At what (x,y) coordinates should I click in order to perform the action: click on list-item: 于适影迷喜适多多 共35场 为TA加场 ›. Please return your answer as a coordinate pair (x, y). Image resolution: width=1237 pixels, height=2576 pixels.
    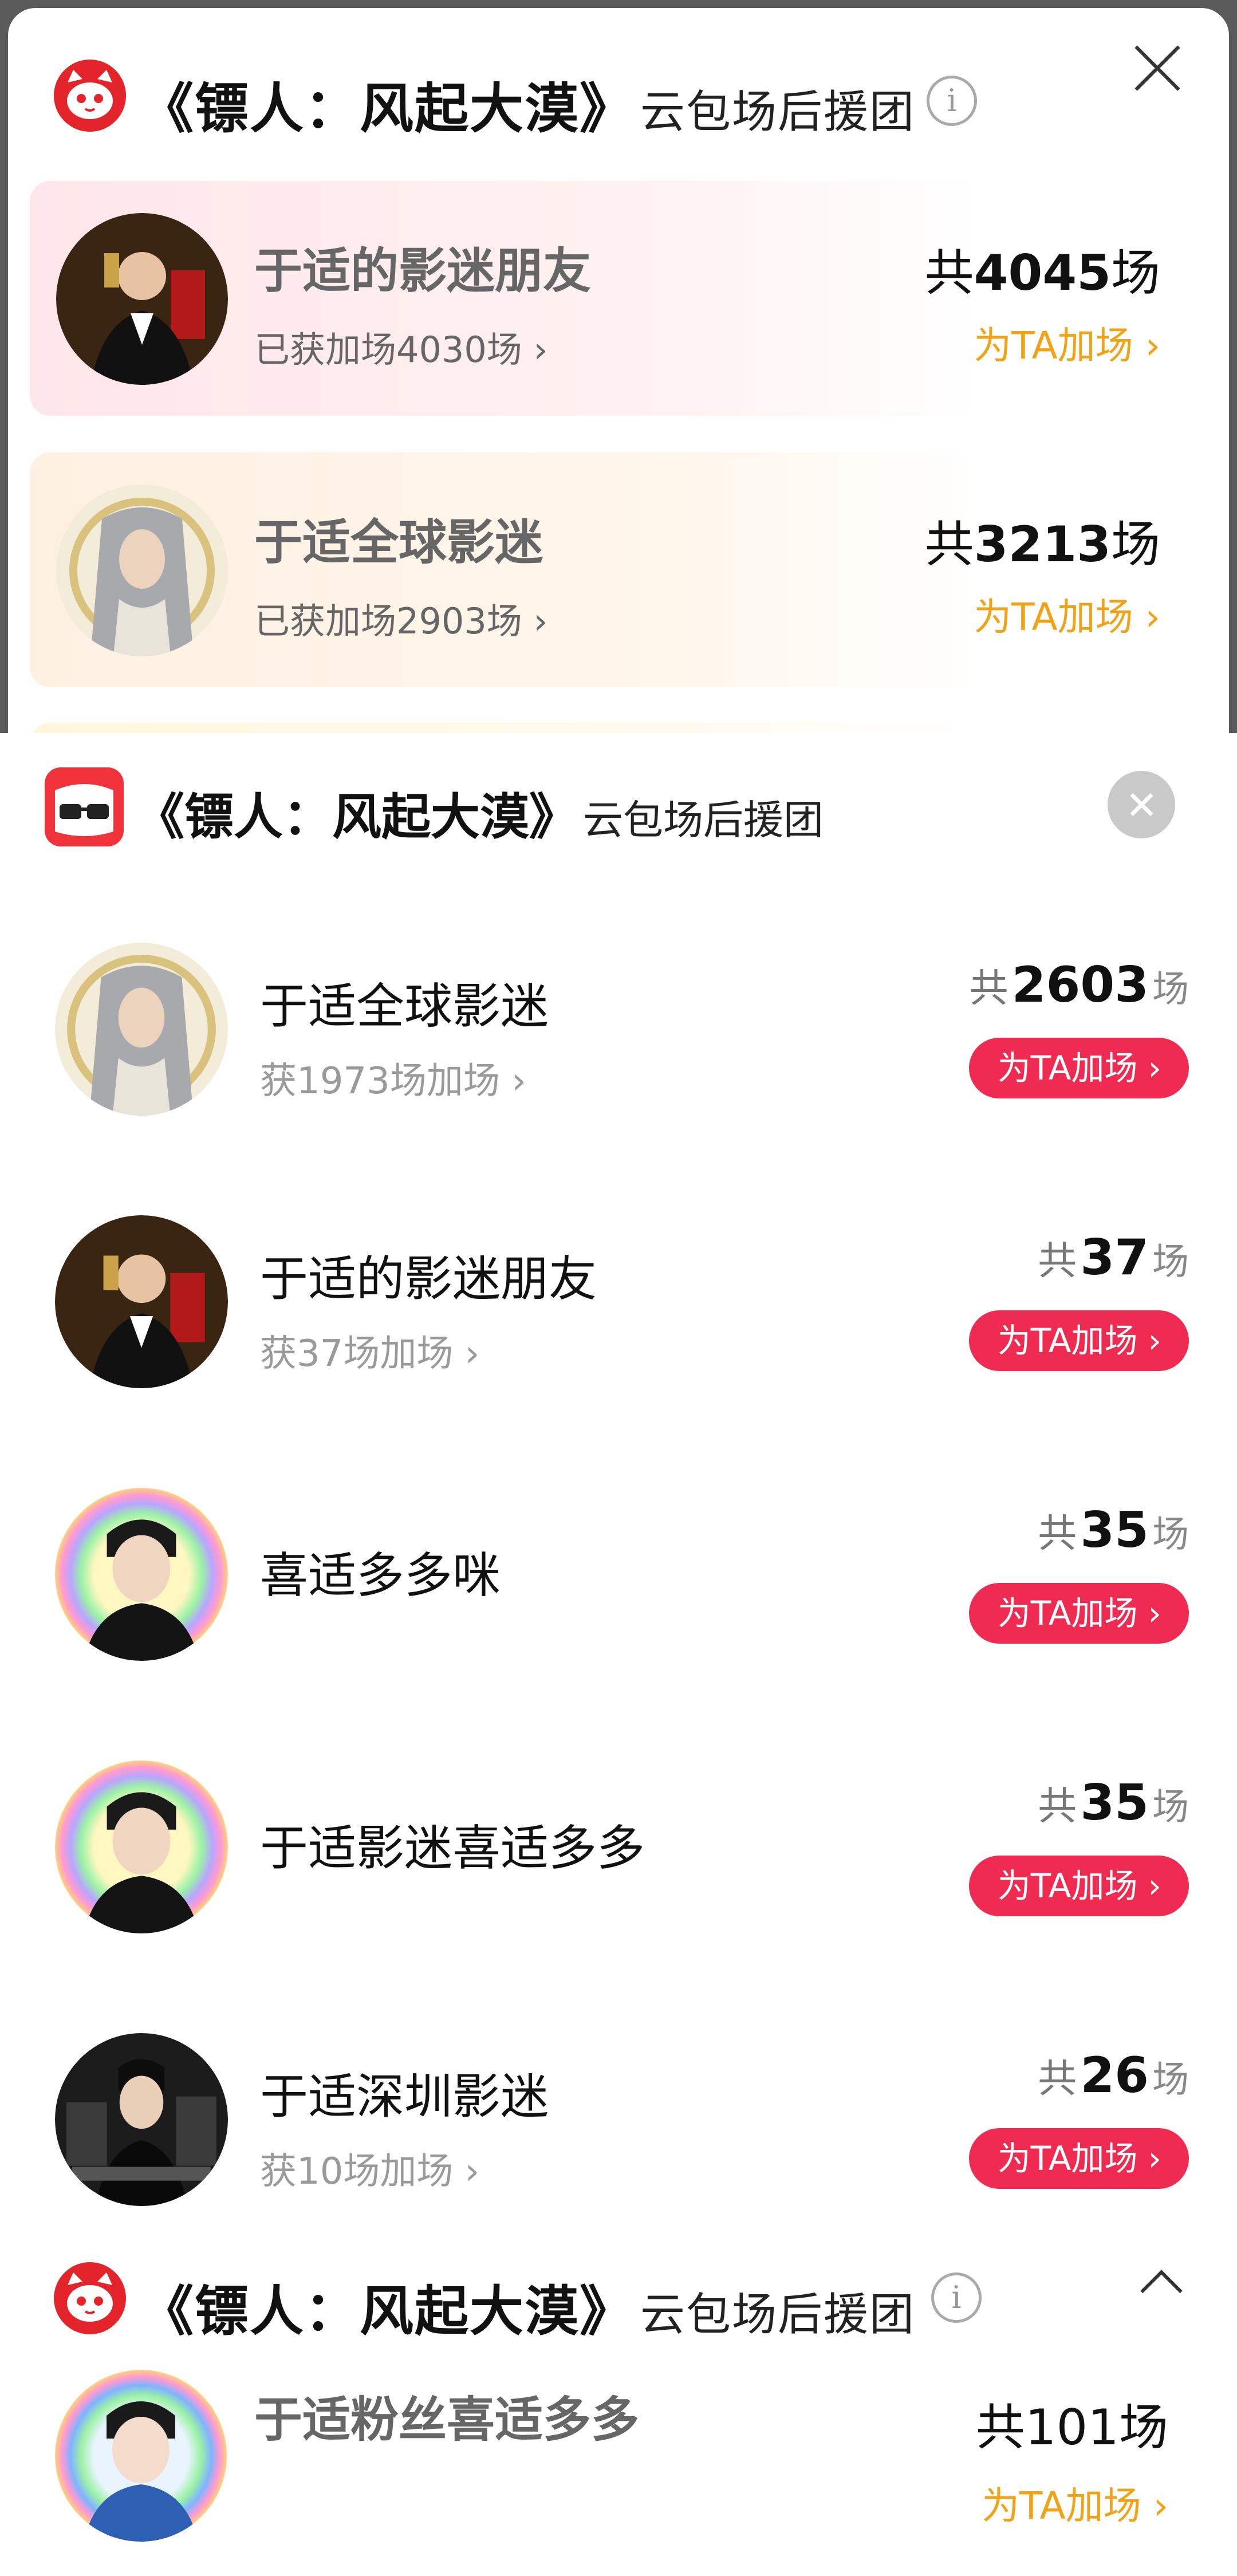
    Looking at the image, I should click on (618, 1836).